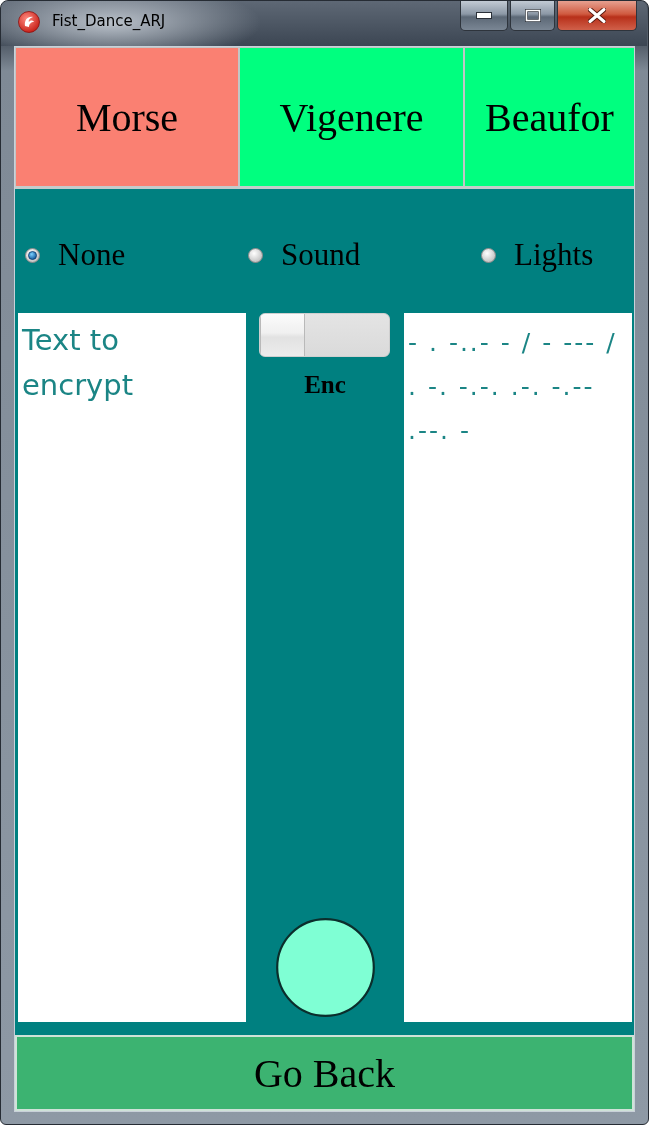 The height and width of the screenshot is (1125, 649). I want to click on close-icon, so click(597, 15).